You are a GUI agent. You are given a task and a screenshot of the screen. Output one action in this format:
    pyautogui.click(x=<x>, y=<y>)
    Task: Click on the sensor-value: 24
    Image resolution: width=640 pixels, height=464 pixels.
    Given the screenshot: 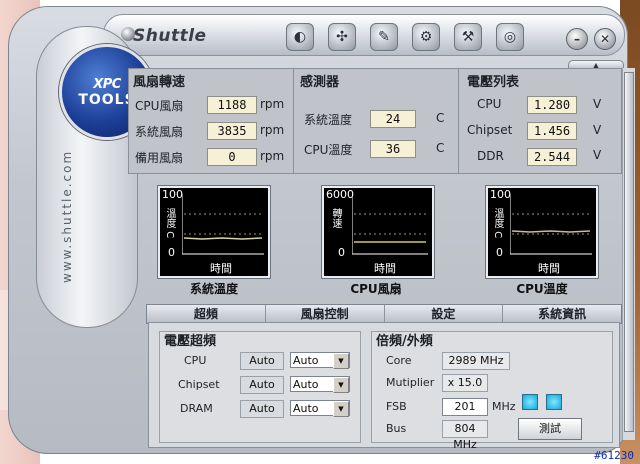 What is the action you would take?
    pyautogui.click(x=393, y=119)
    